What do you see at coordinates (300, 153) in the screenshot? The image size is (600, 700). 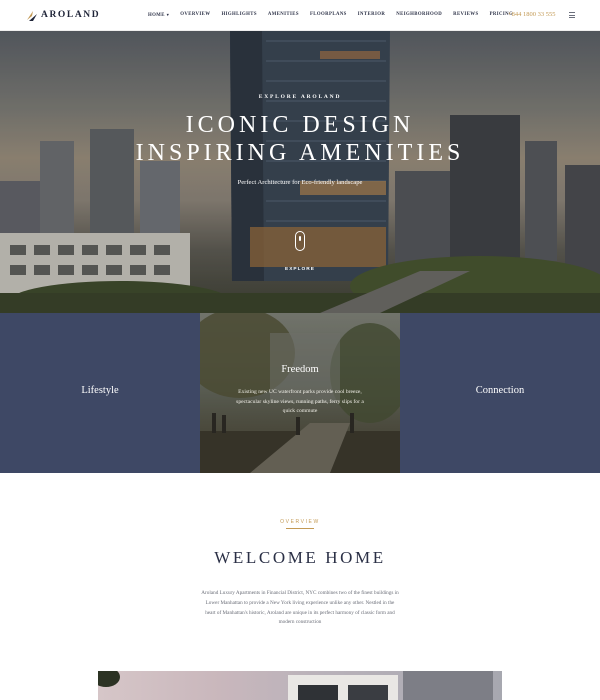 I see `hero-title-line-2: INSPIRING AMENITIES` at bounding box center [300, 153].